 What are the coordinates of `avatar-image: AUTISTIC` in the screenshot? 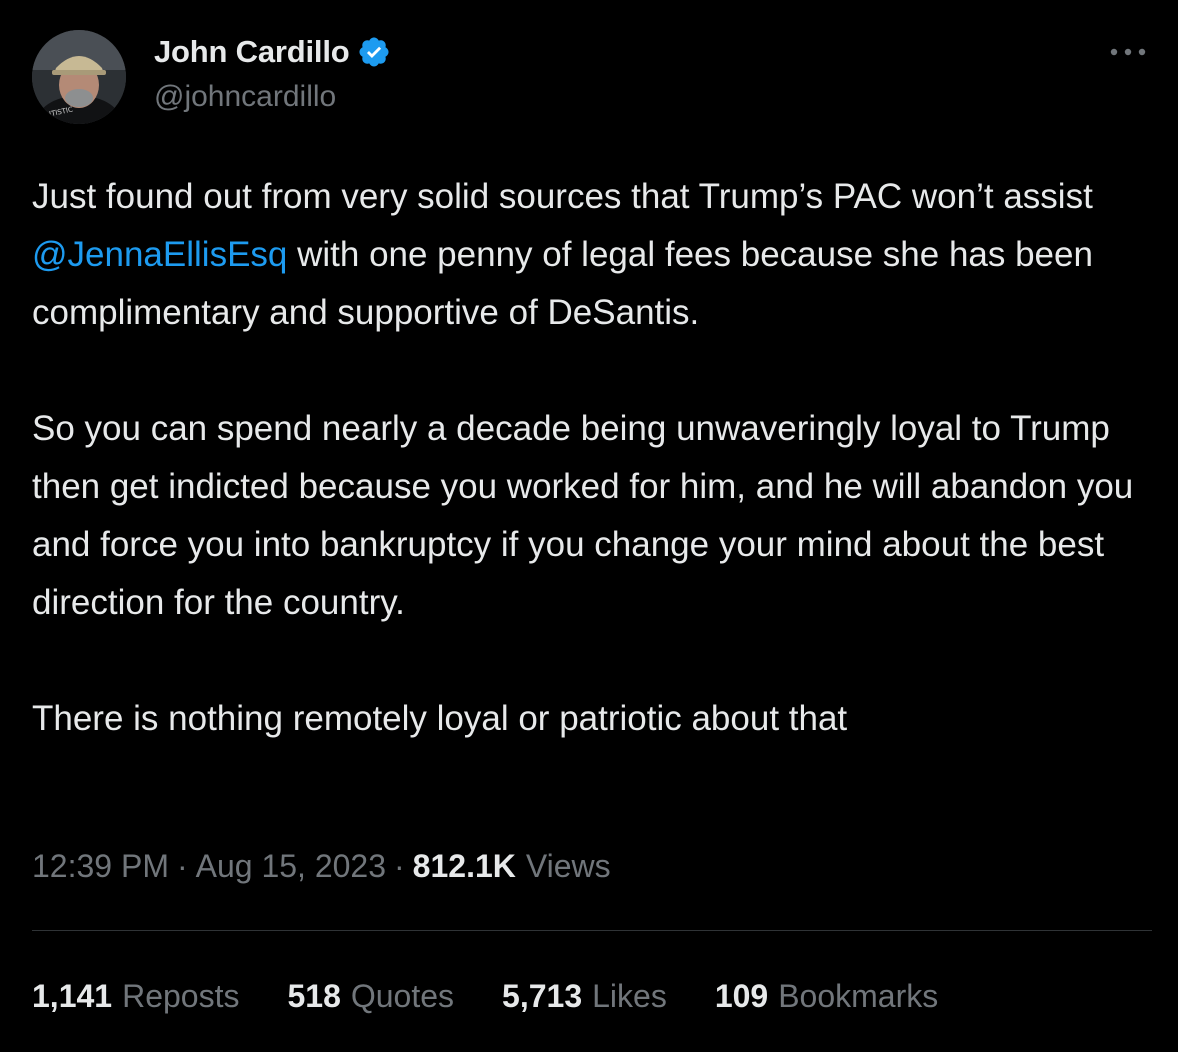 It's located at (79, 77).